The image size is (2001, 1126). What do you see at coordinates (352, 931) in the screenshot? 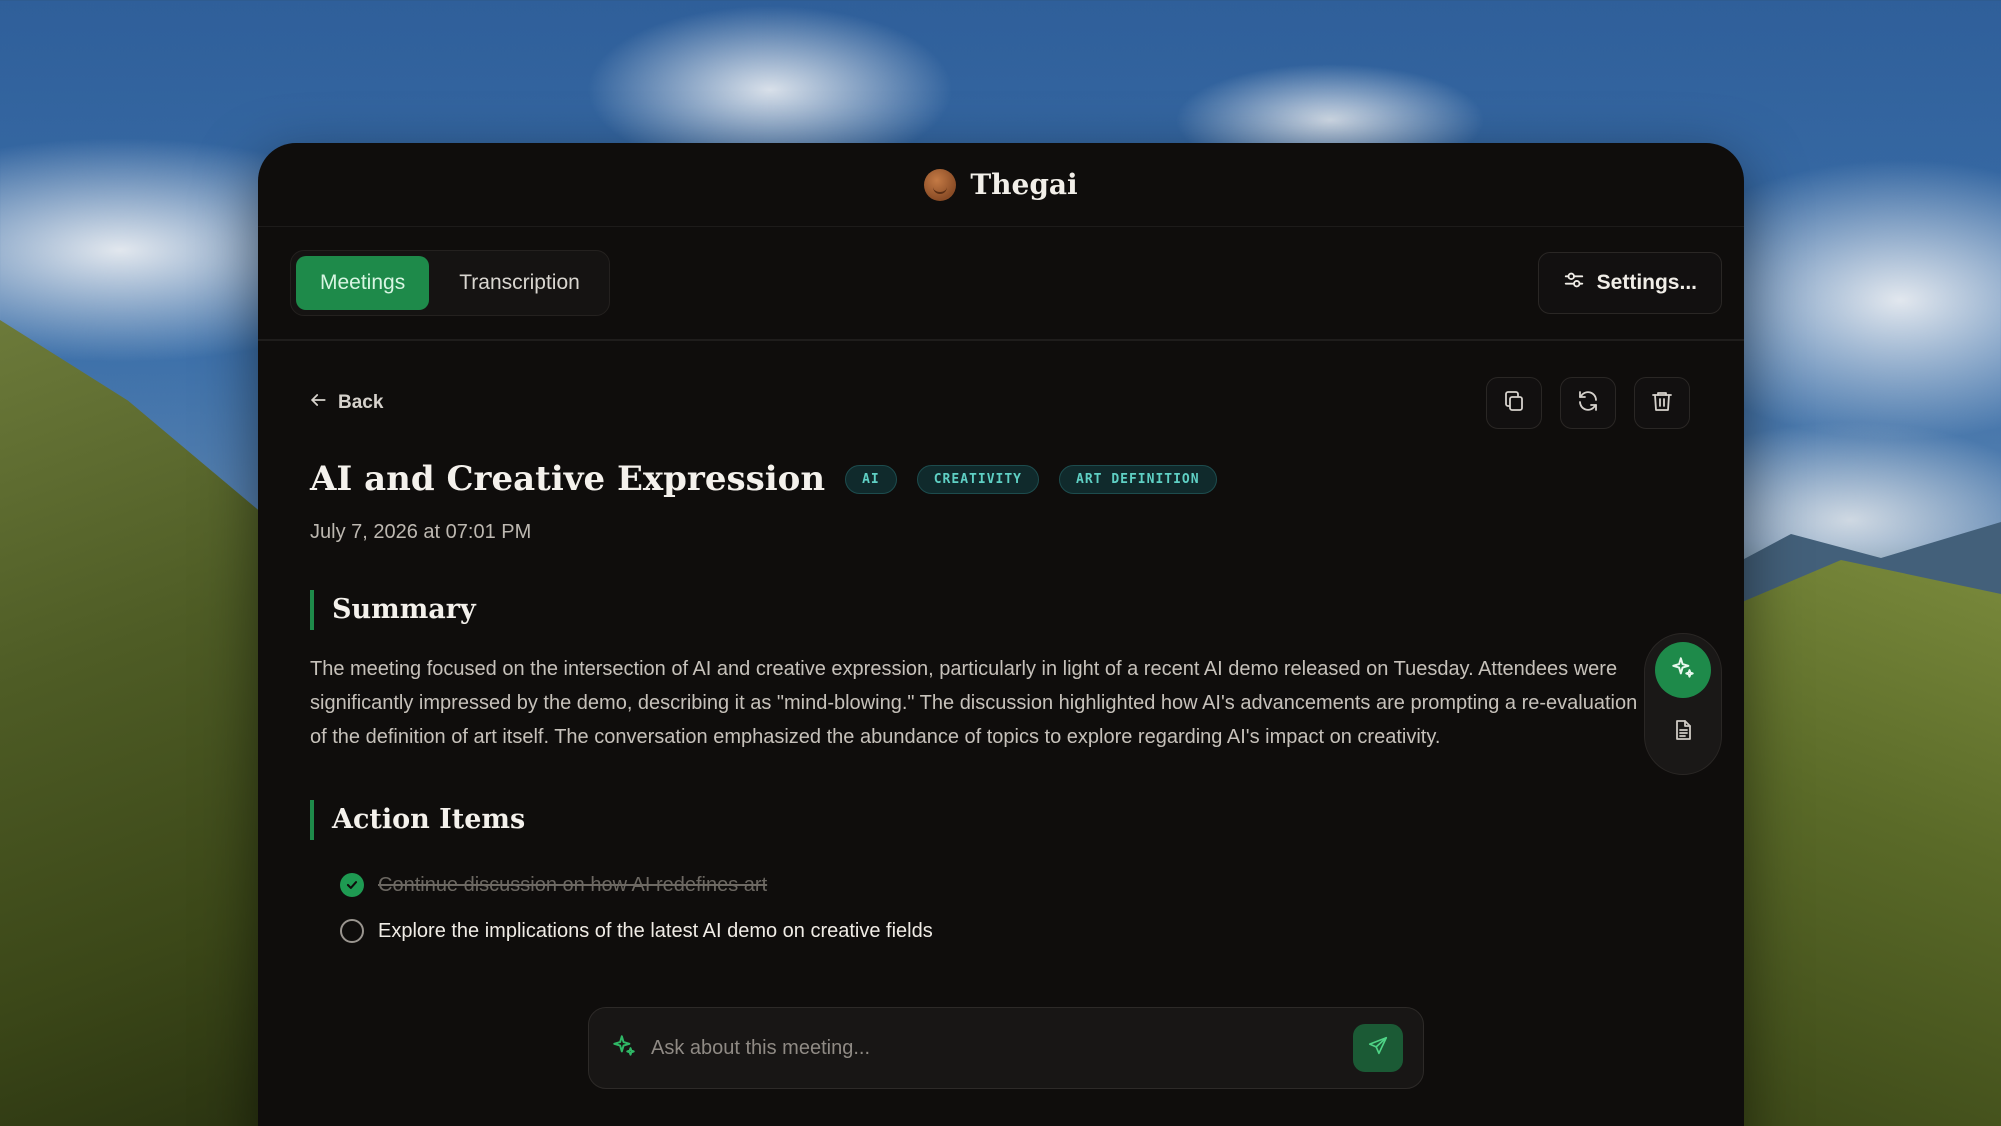
I see `checkbox-unchecked-icon` at bounding box center [352, 931].